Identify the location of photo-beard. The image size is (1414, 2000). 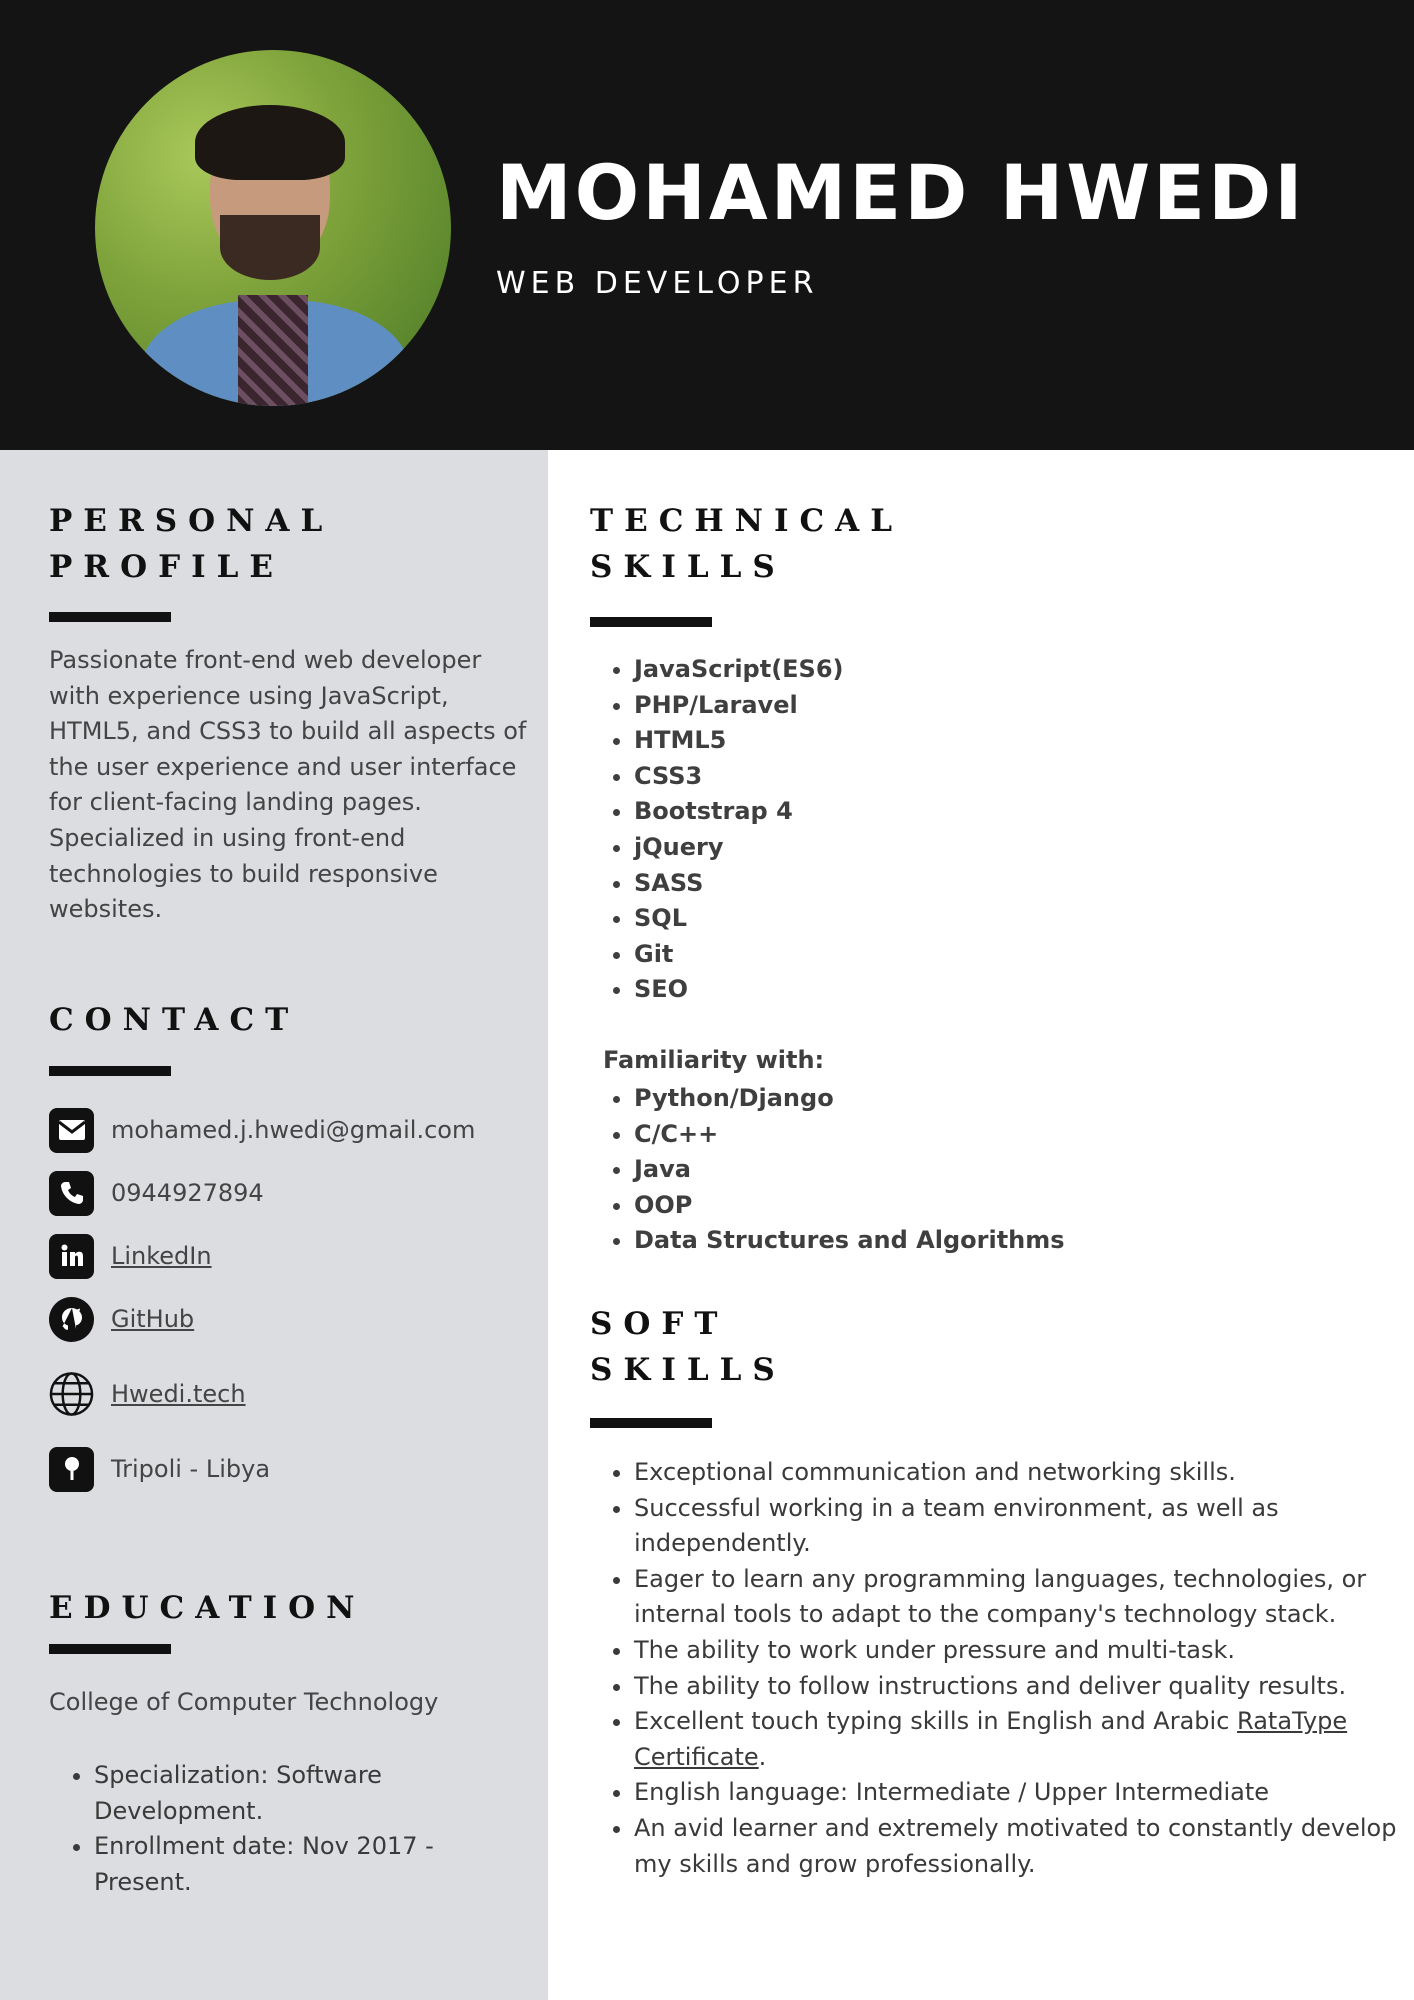
(270, 247).